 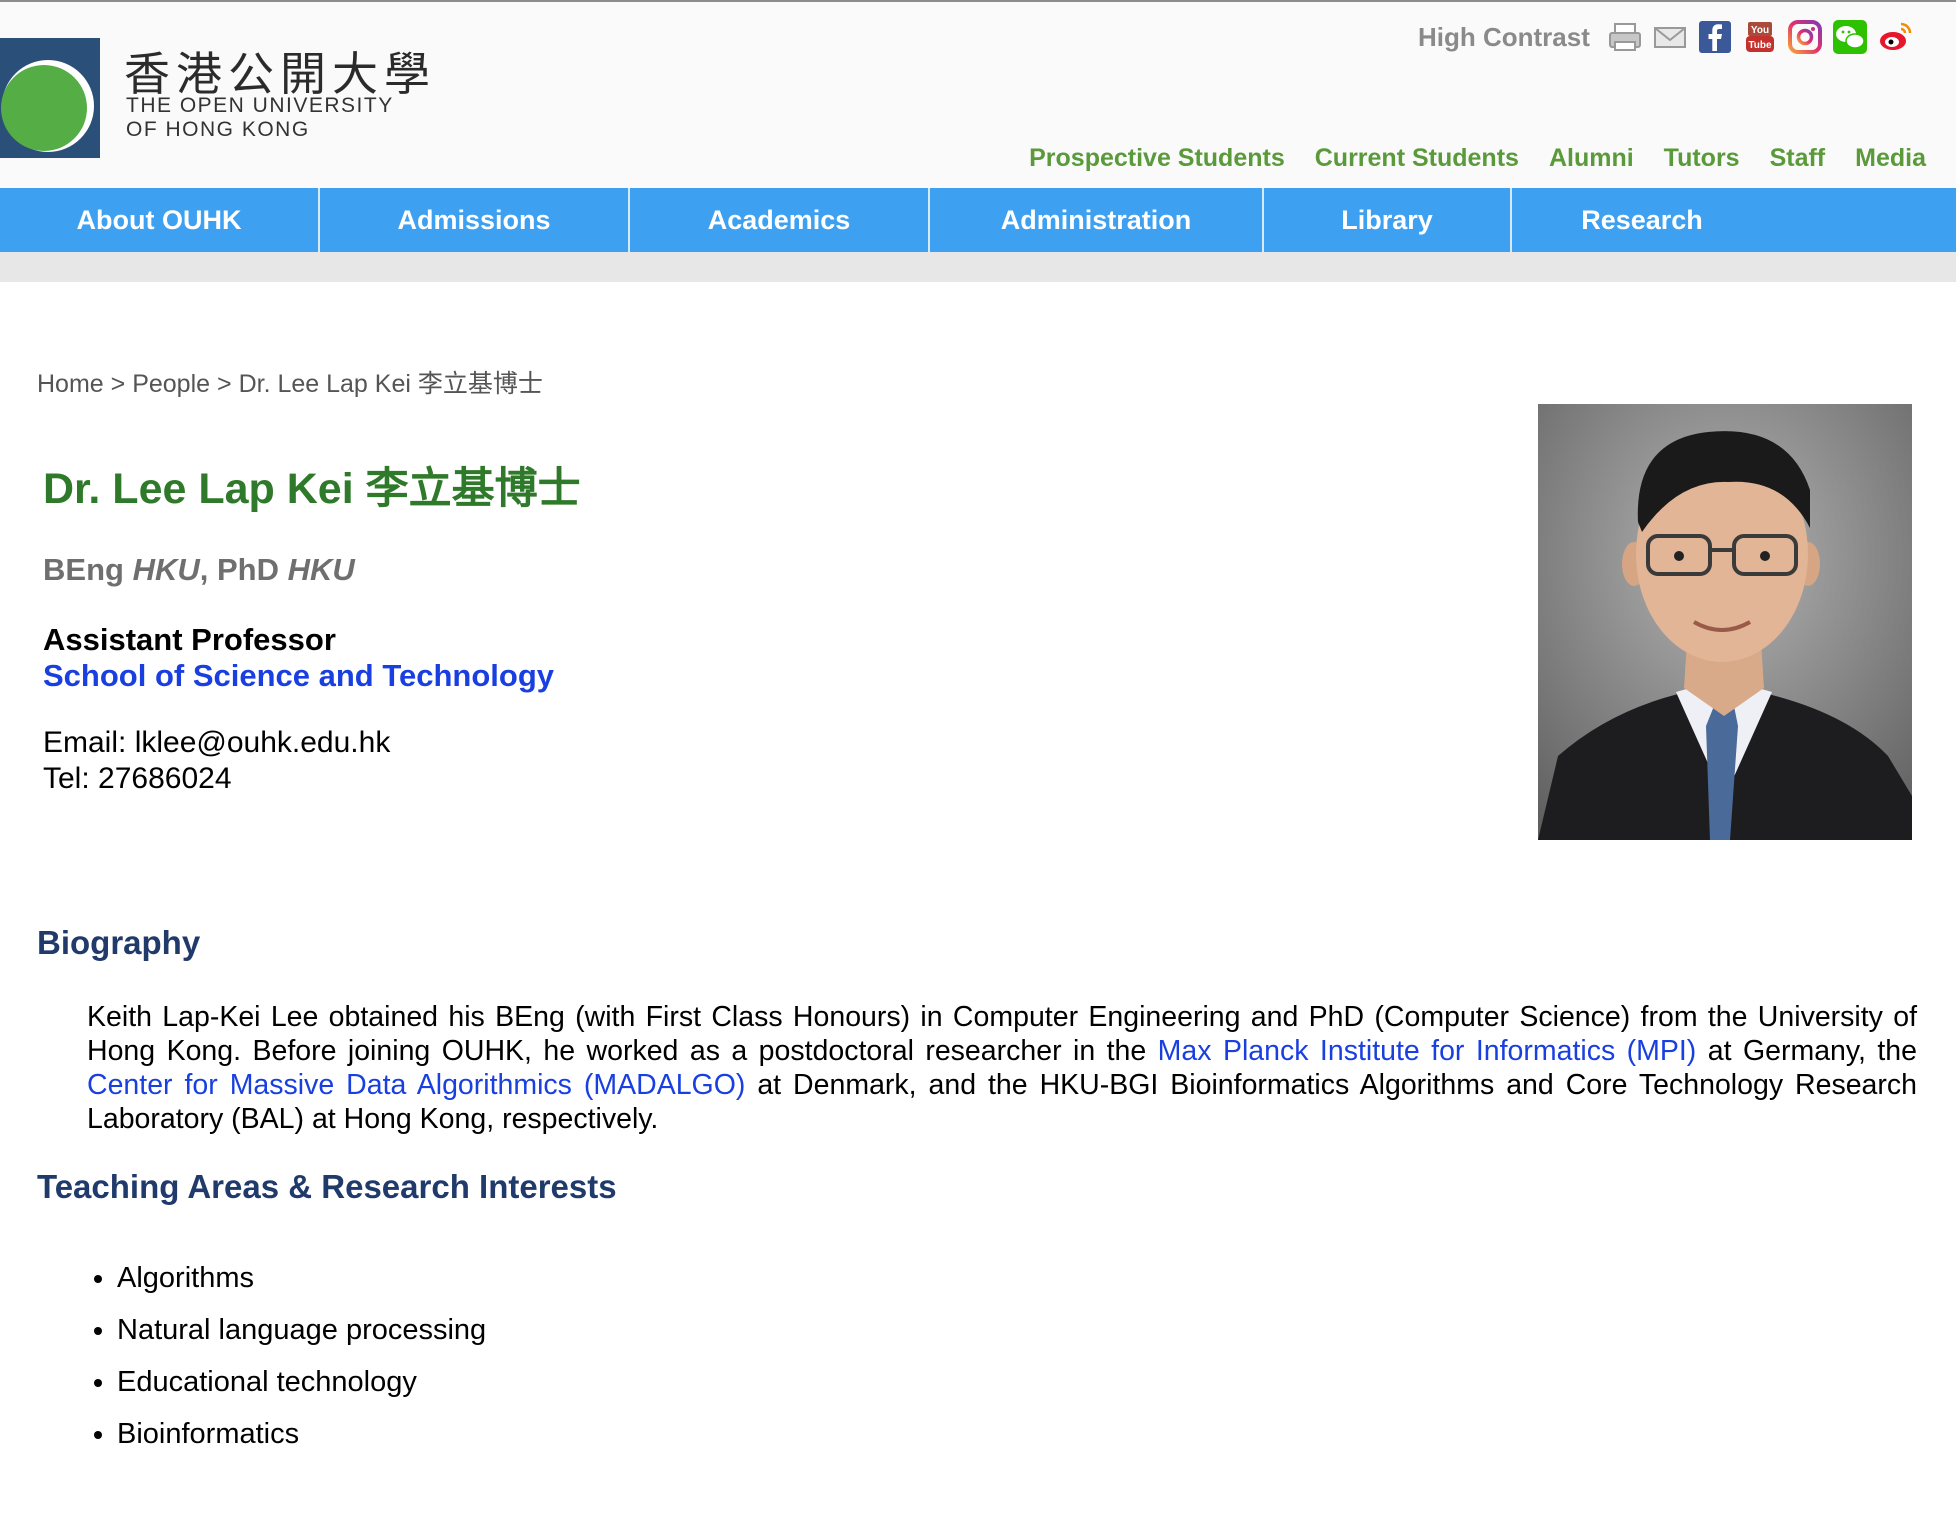 I want to click on audience-link-current-students: Current Students, so click(x=1417, y=158).